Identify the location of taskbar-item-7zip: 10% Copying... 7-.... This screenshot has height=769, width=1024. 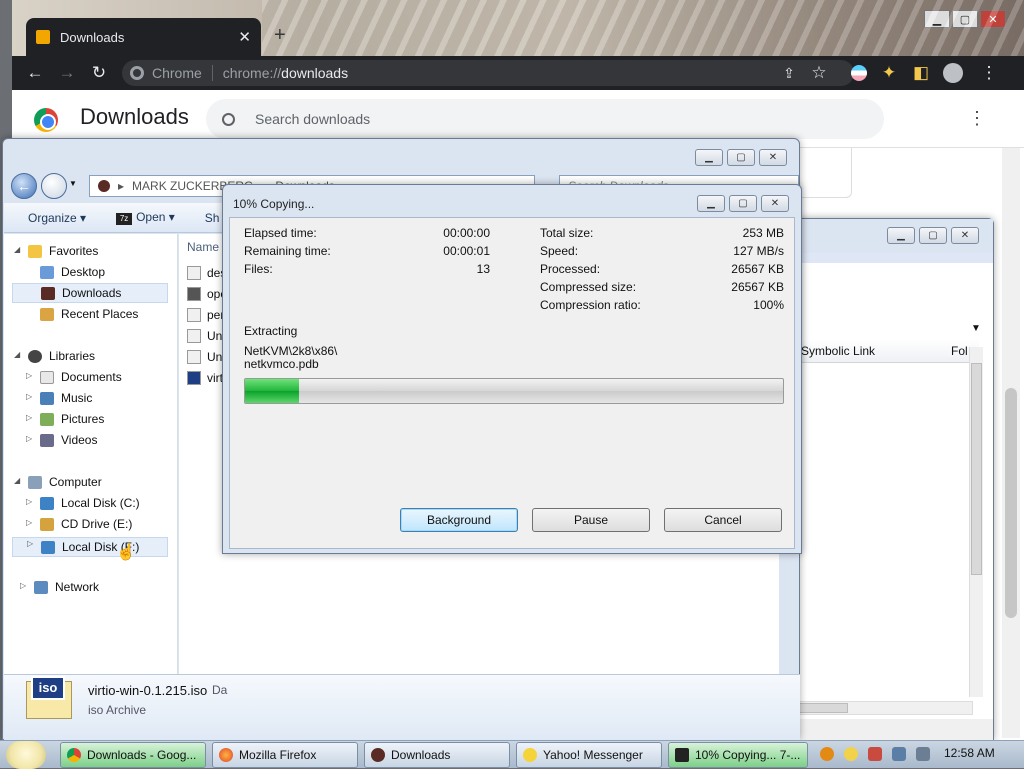
(738, 755).